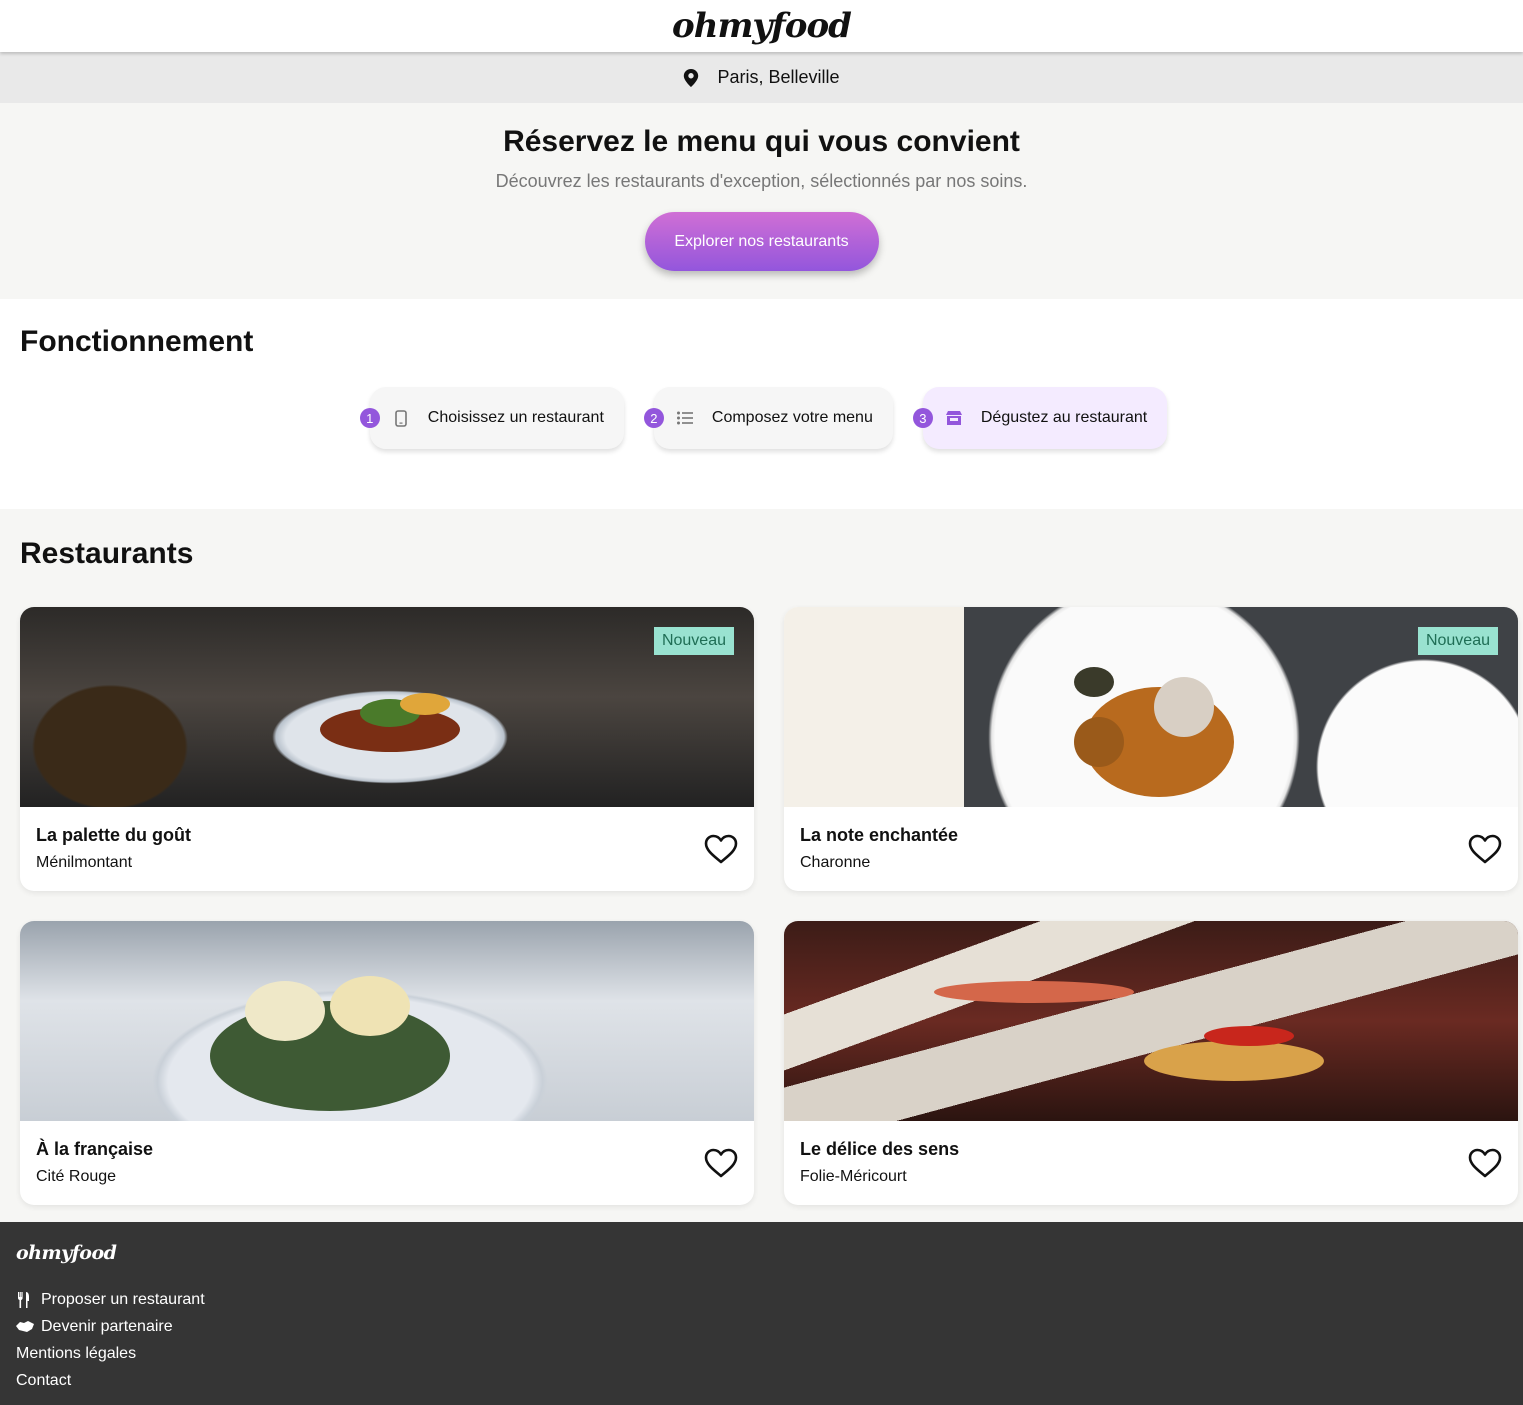 The width and height of the screenshot is (1523, 1405). I want to click on restaurant-district: Cité Rouge, so click(76, 1176).